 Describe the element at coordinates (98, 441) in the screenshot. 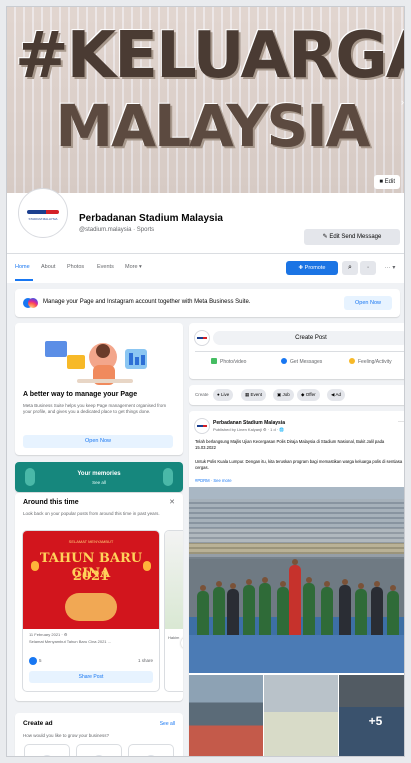

I see `open-now-button: Open Now` at that location.